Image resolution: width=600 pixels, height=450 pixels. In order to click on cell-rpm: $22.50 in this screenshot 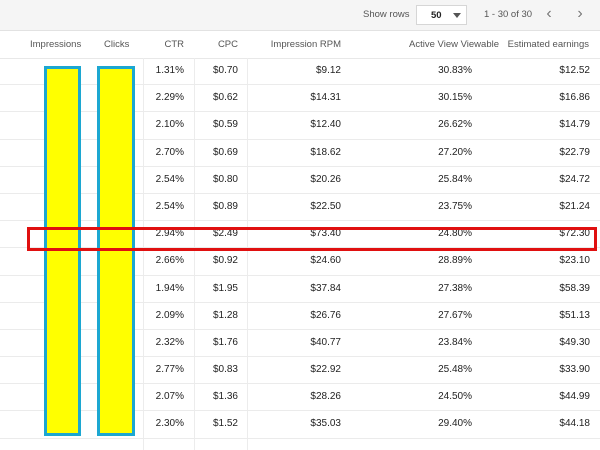, I will do `click(325, 206)`.